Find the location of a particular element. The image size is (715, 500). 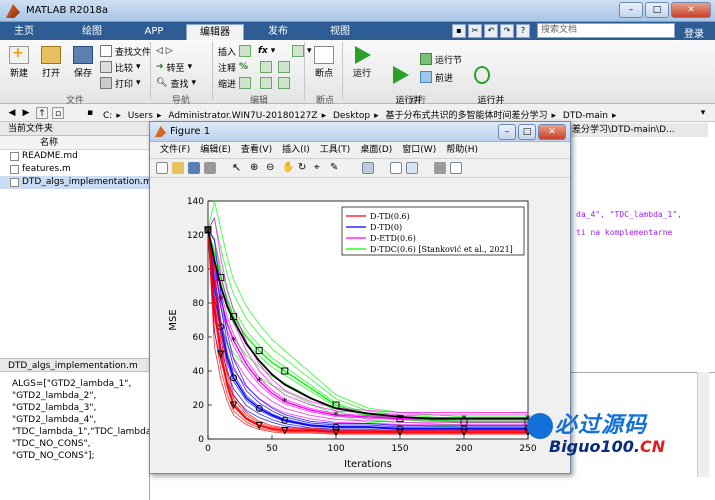

indent-button: 缩进 is located at coordinates (235, 83).